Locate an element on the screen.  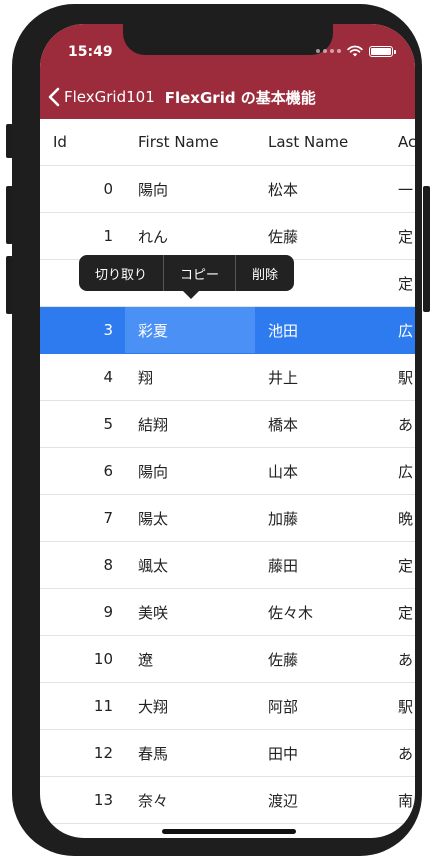
back-button: FlexGrid101 is located at coordinates (101, 97).